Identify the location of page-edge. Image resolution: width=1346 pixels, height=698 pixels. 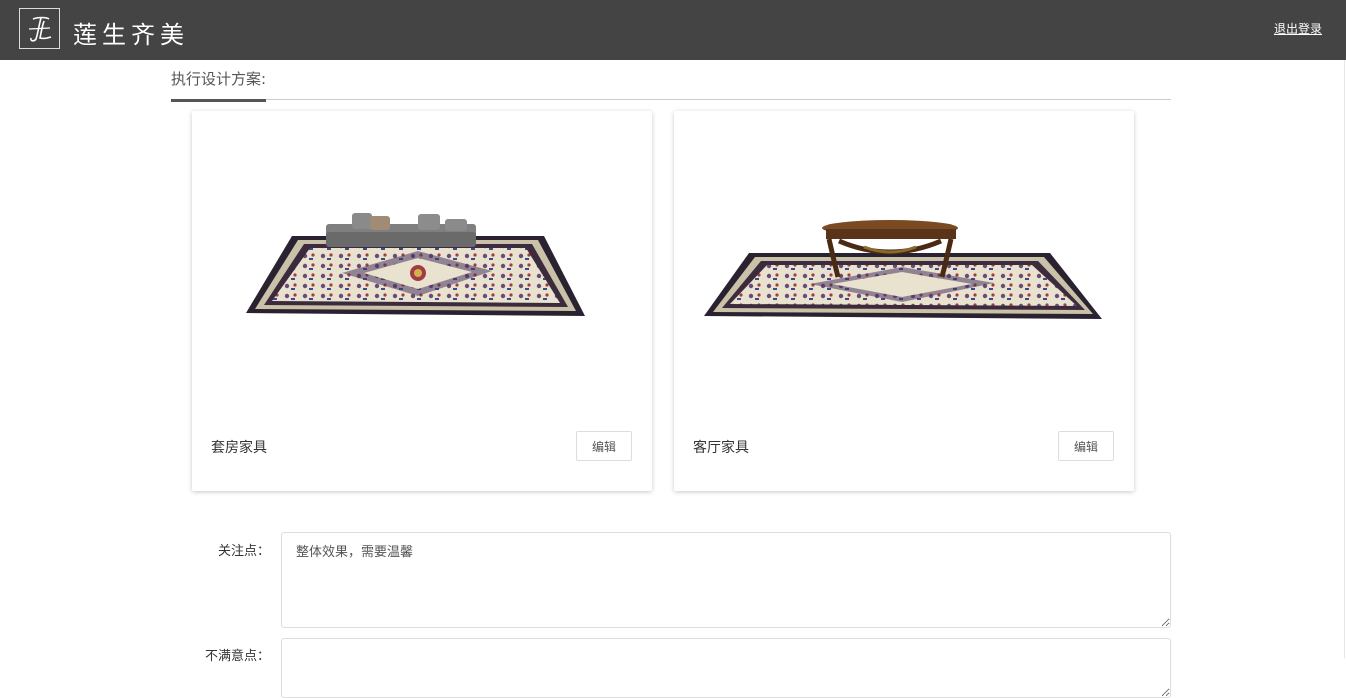
(1344, 359).